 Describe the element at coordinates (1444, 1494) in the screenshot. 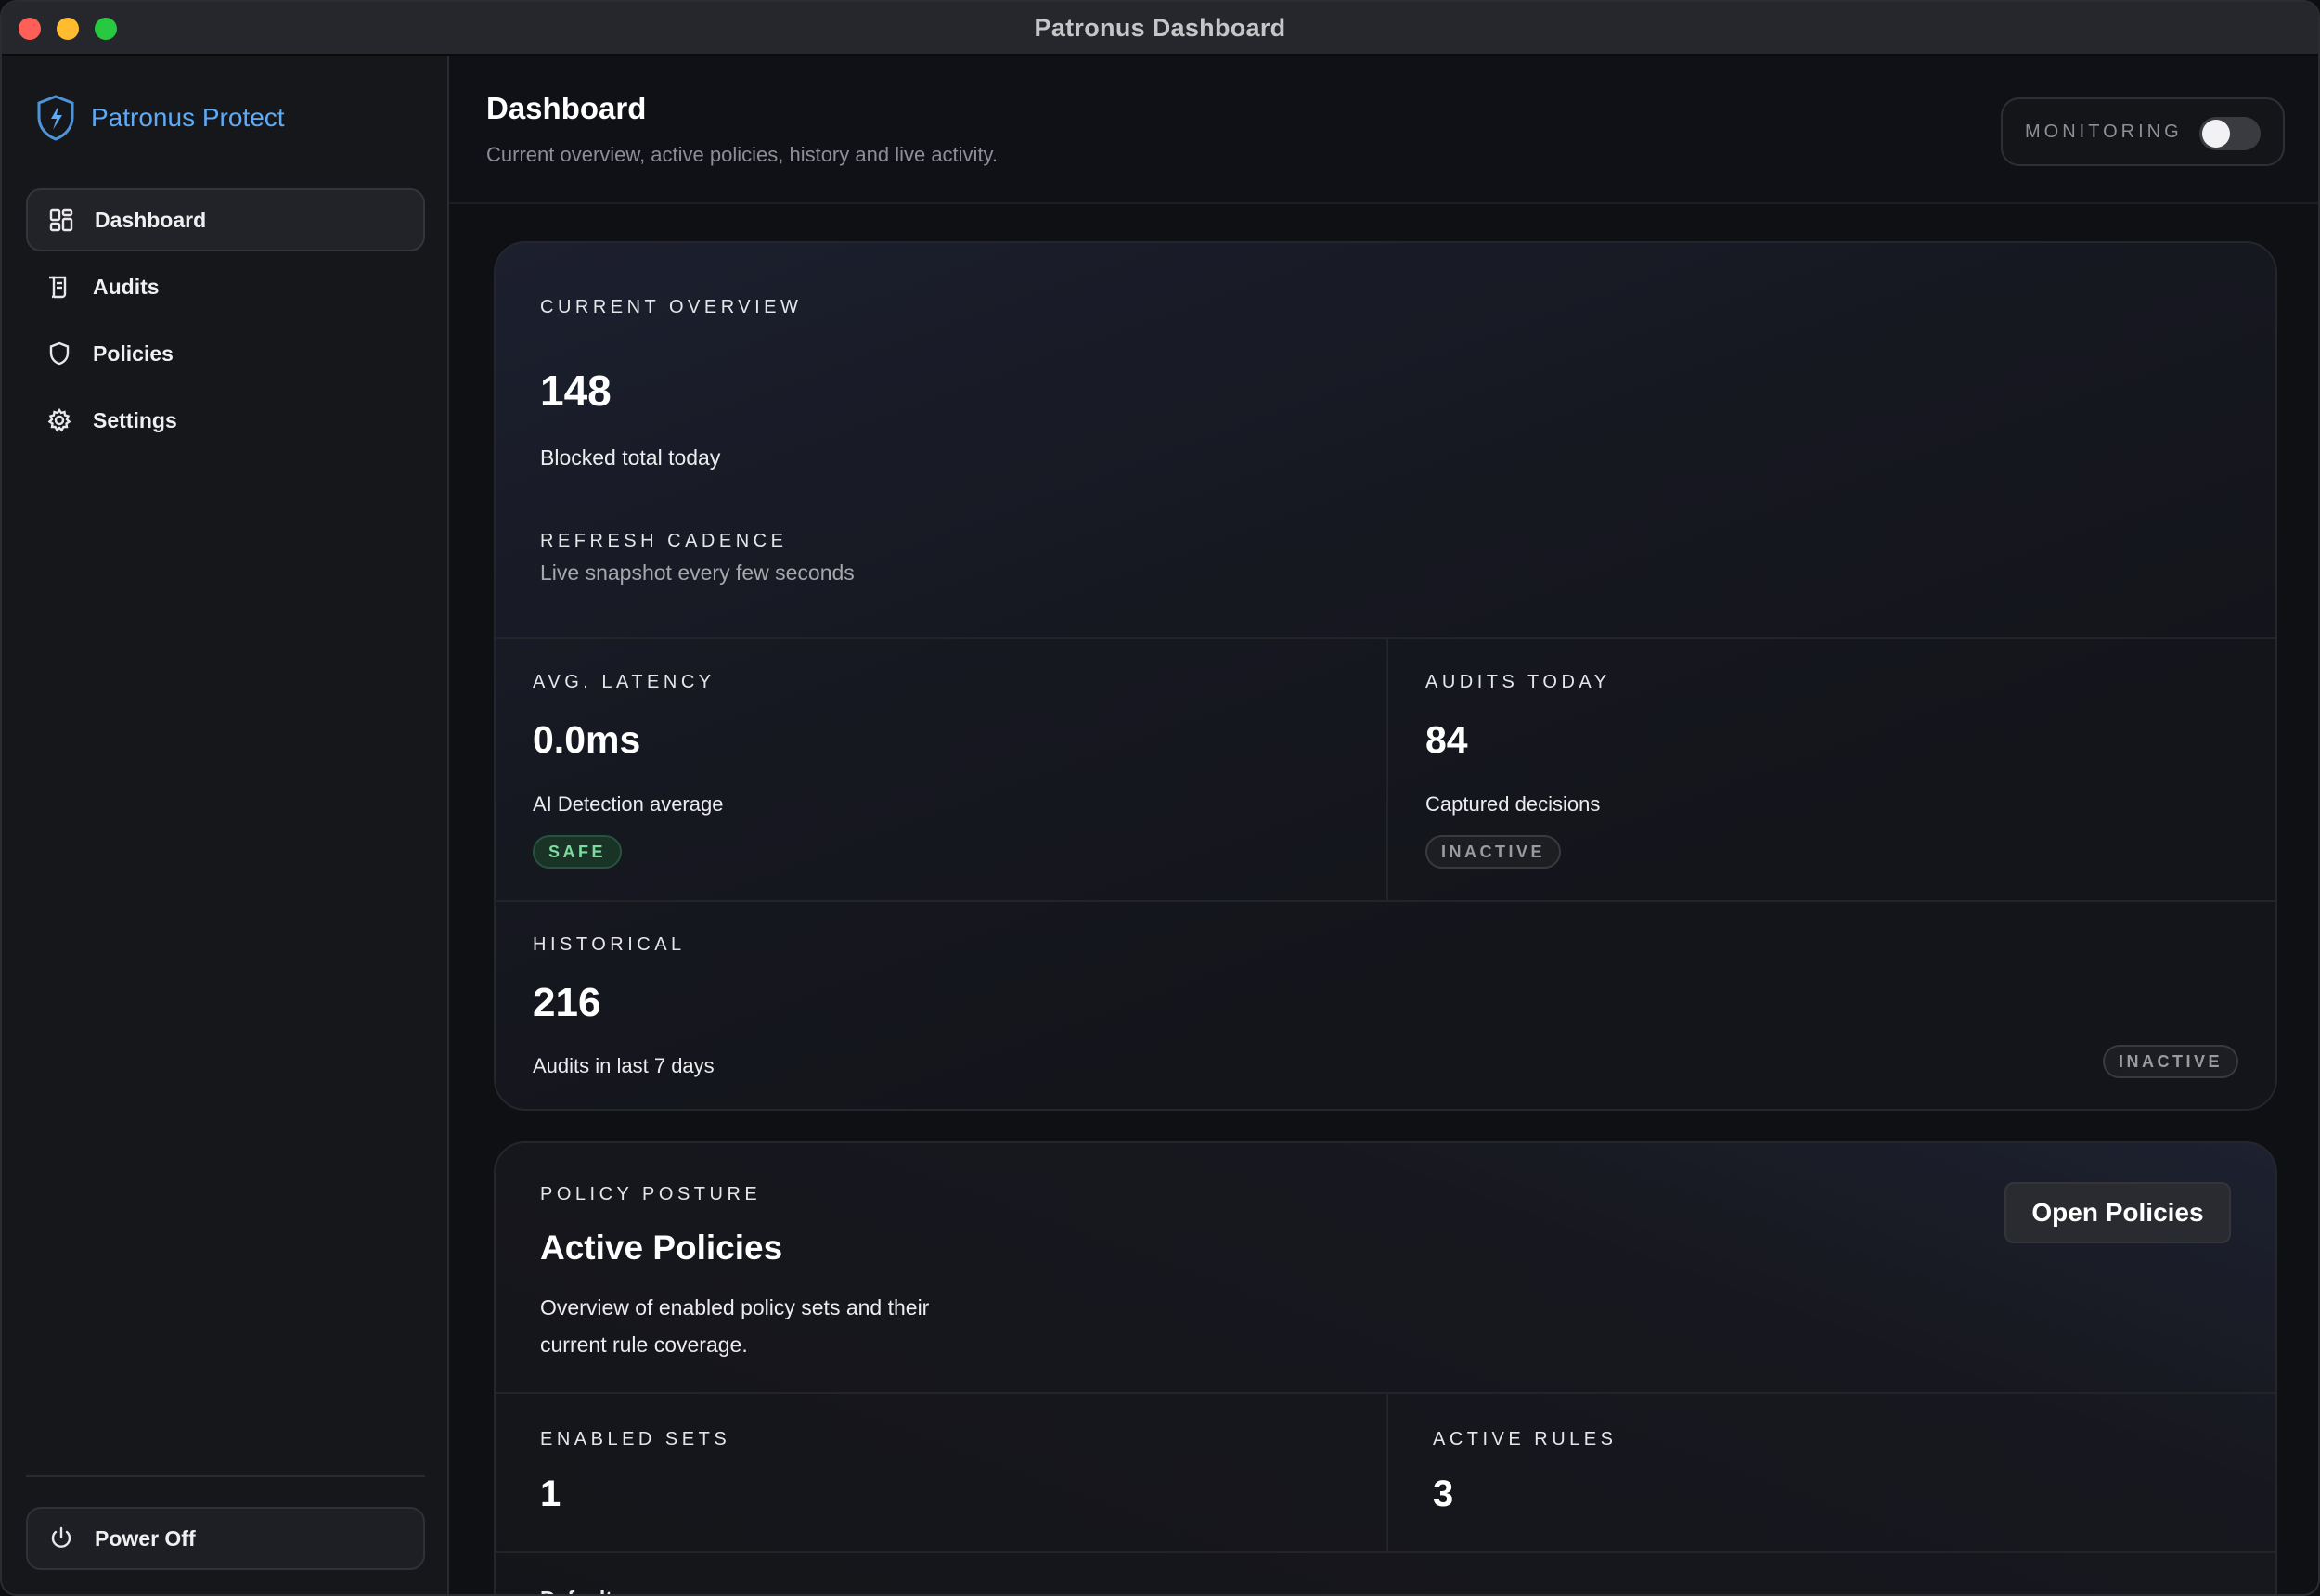

I see `active-rules-value: 3` at that location.